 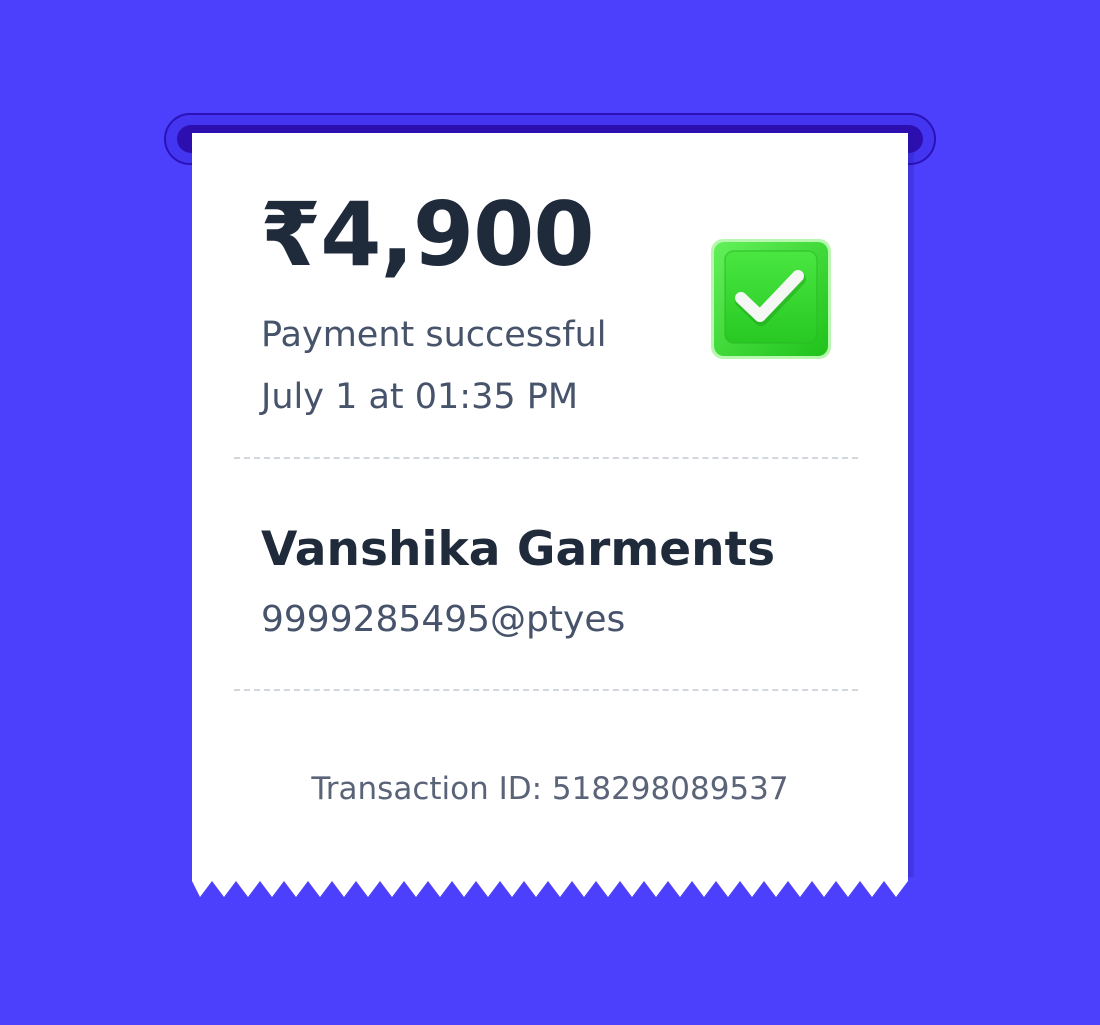 I want to click on payee-upi-id: 9999285495@ptyes, so click(x=443, y=619).